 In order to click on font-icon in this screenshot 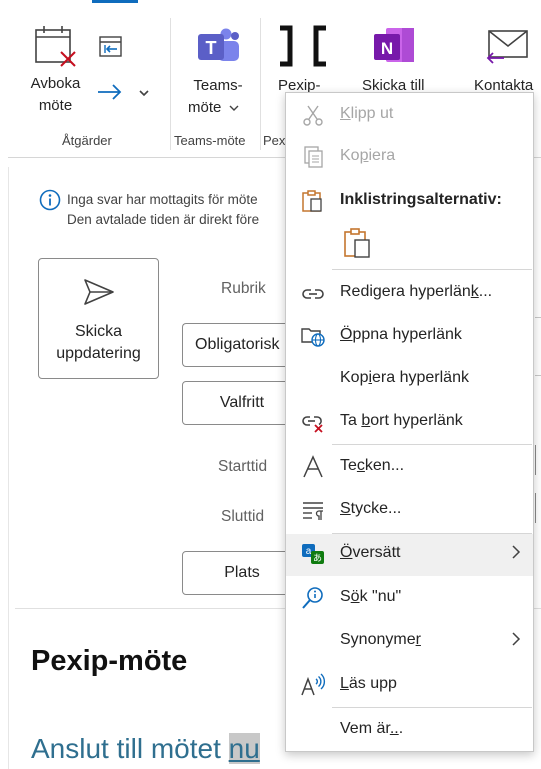, I will do `click(313, 466)`.